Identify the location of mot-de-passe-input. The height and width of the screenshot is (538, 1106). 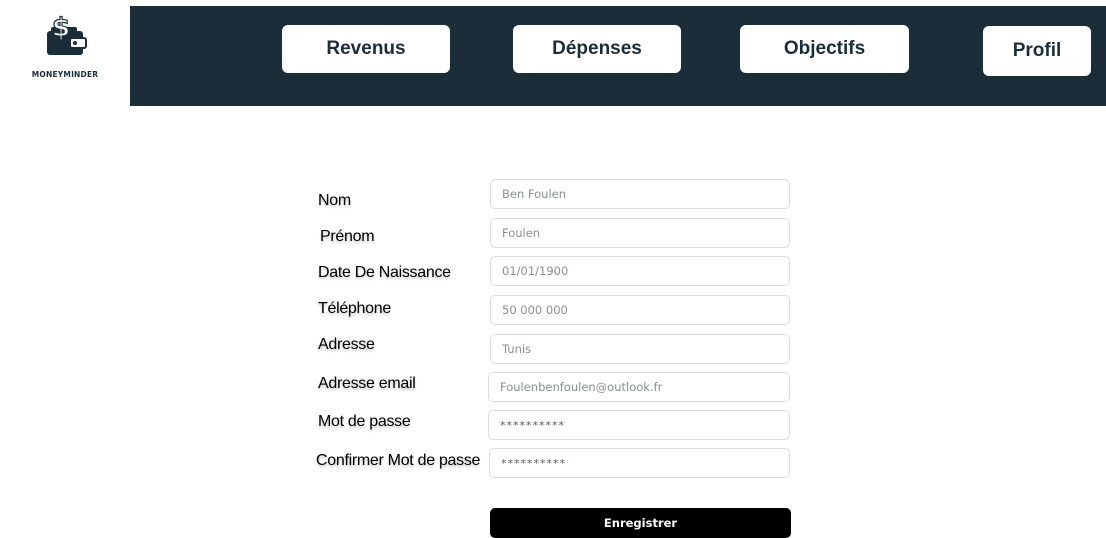
(639, 425).